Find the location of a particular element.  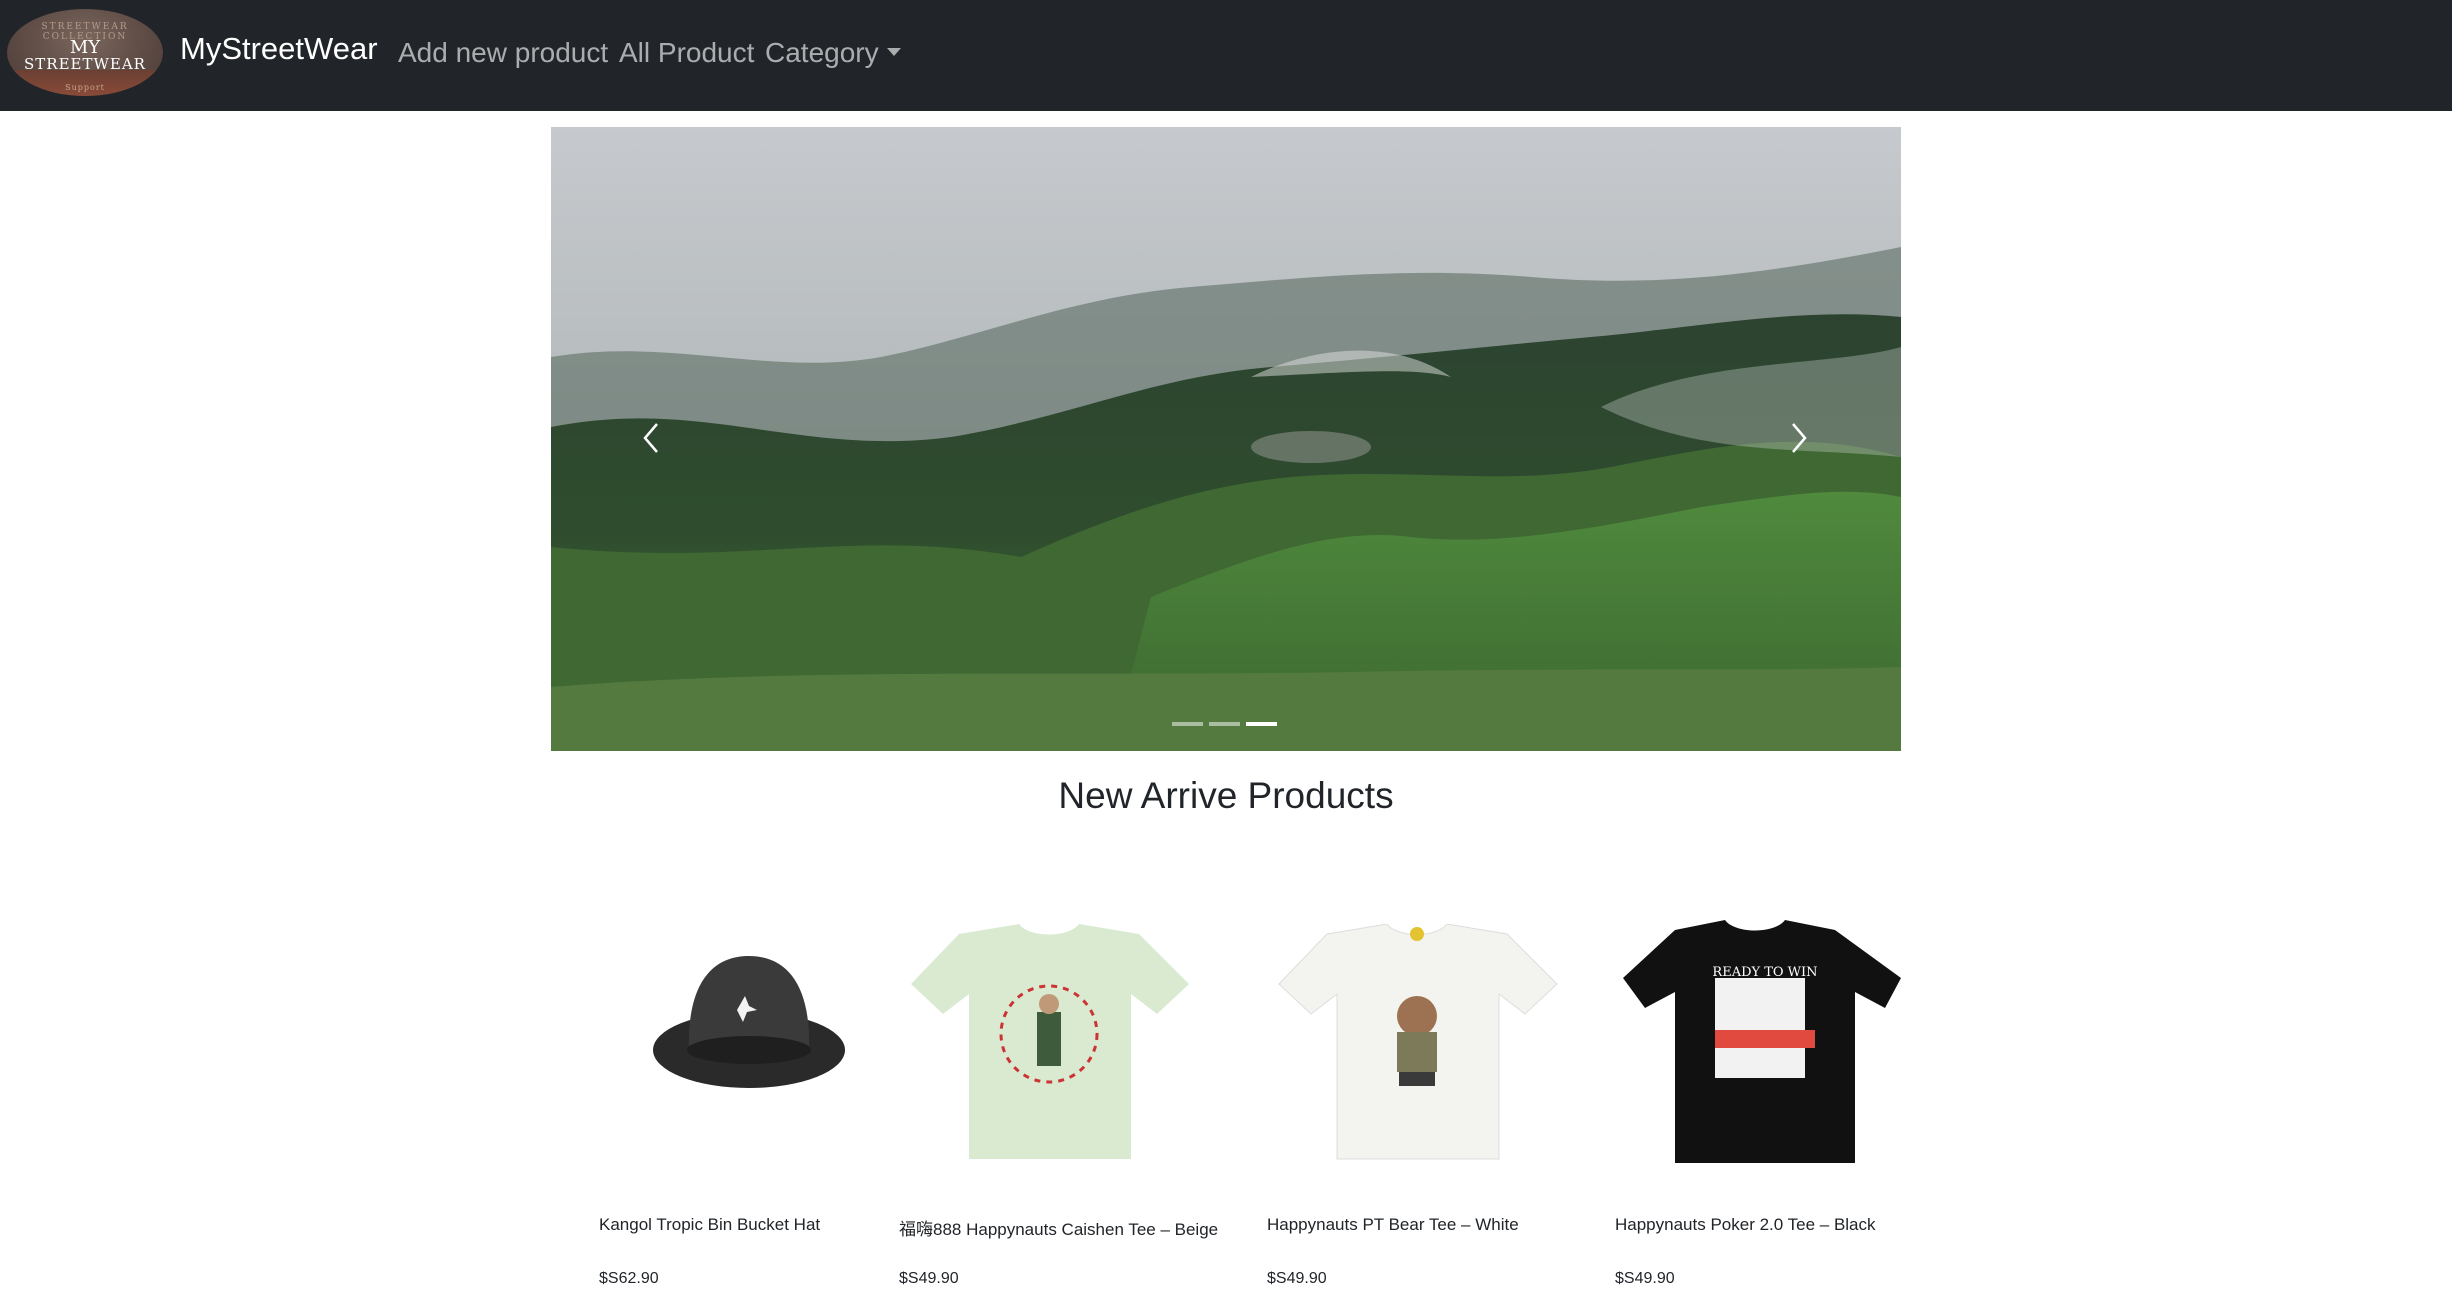

brand-link: MyStreetWear is located at coordinates (279, 49).